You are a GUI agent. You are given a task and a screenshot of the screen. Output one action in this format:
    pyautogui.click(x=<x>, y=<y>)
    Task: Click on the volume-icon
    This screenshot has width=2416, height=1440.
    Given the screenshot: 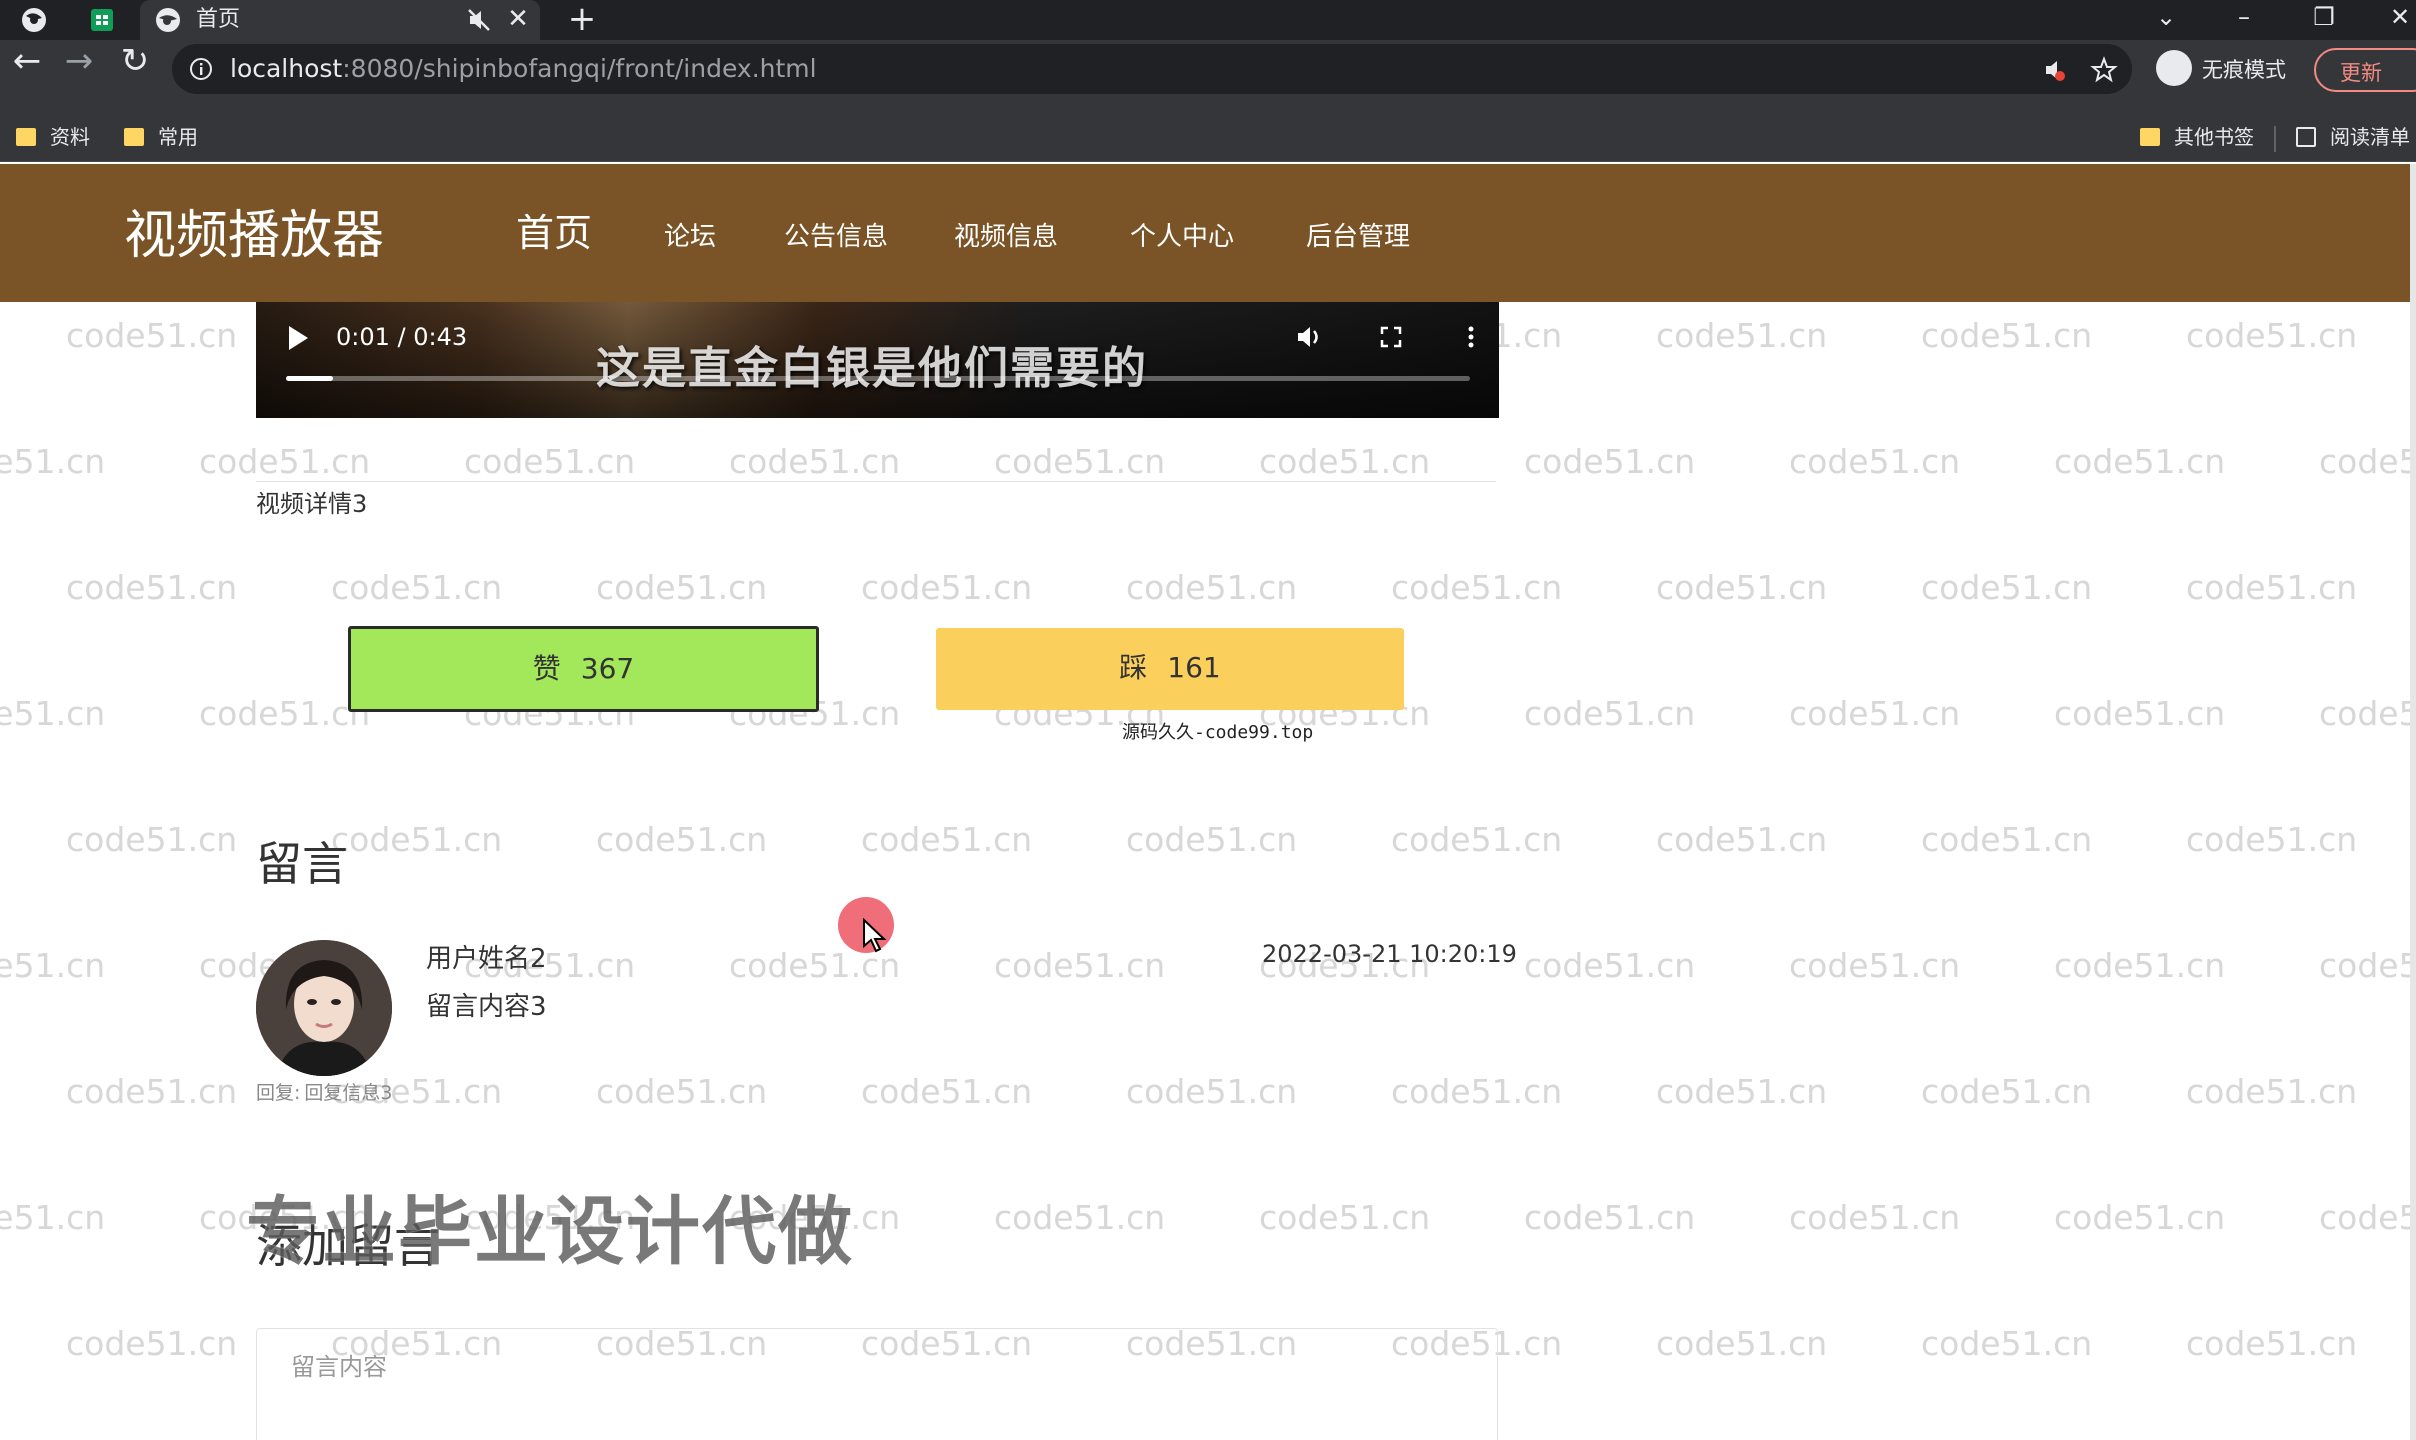 What is the action you would take?
    pyautogui.click(x=1309, y=337)
    